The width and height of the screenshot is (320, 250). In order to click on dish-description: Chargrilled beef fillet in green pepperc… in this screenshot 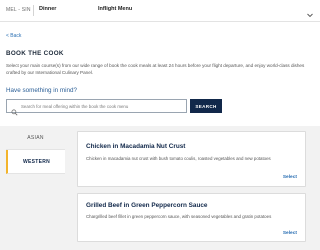, I will do `click(179, 216)`.